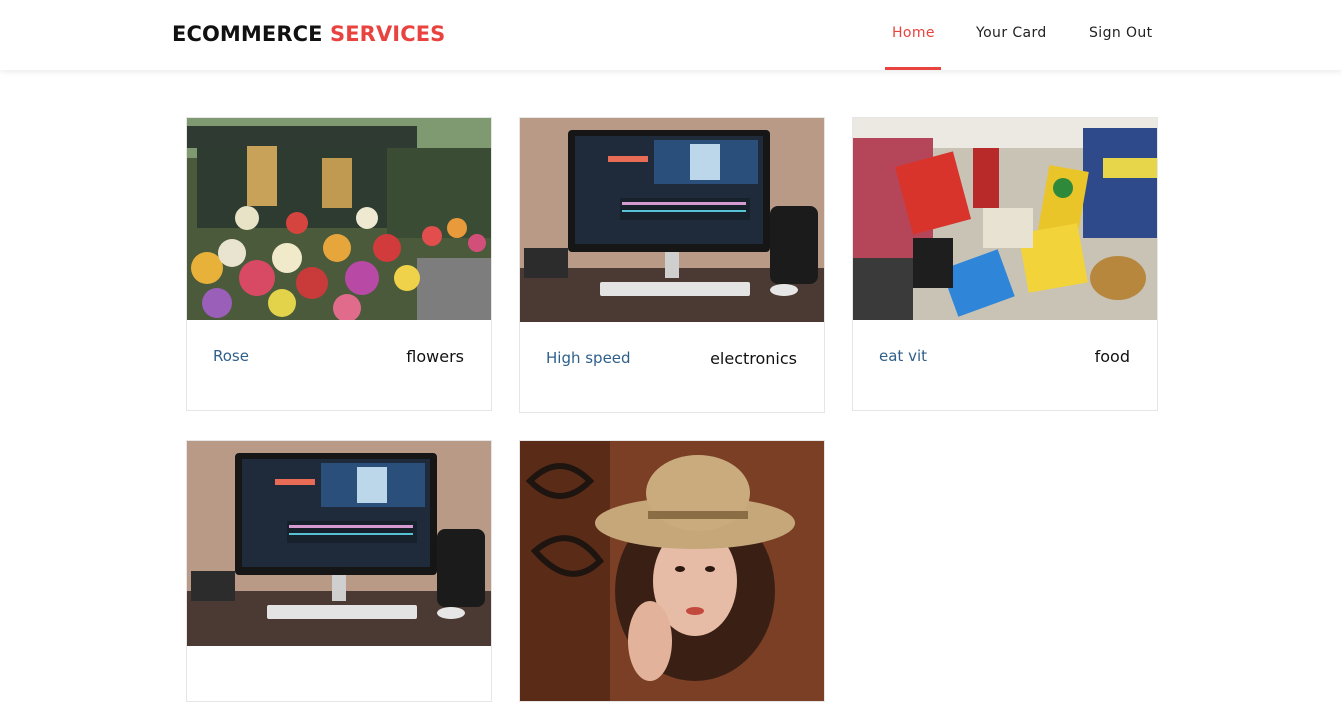  What do you see at coordinates (231, 356) in the screenshot?
I see `product-name: Rose` at bounding box center [231, 356].